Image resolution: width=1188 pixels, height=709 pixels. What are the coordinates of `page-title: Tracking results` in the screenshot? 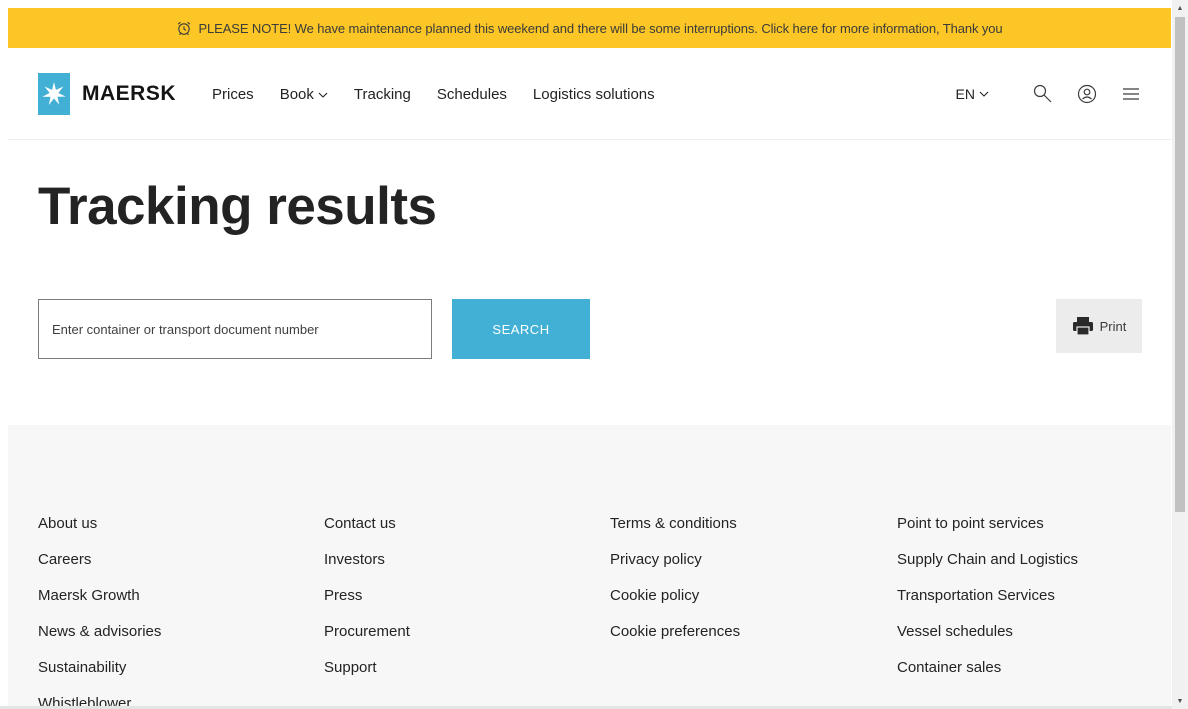 It's located at (237, 206).